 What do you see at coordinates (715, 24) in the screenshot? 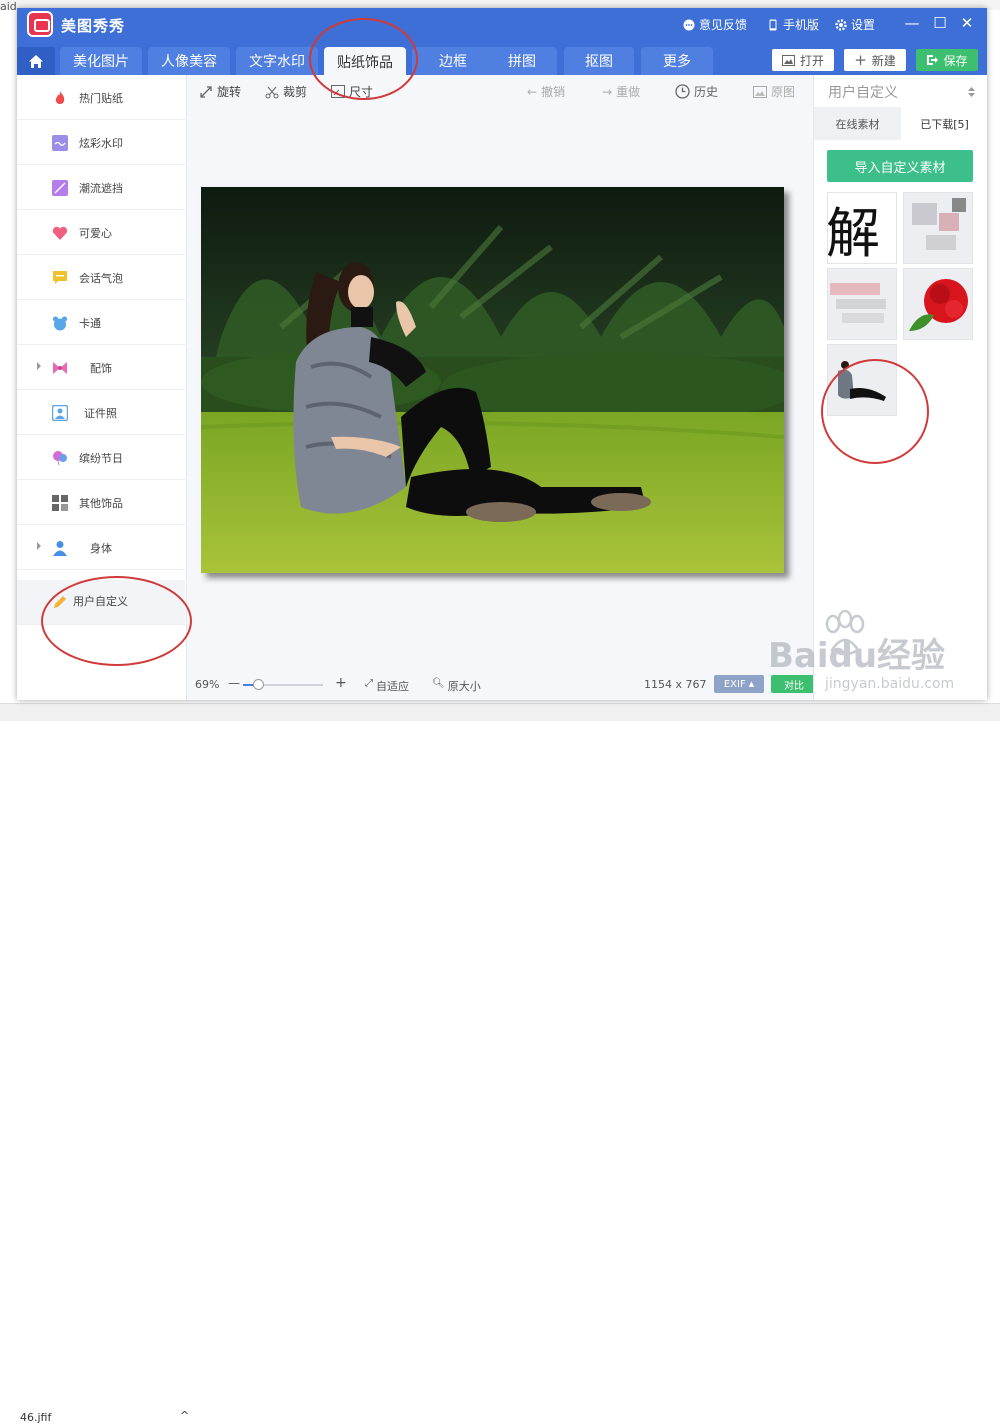
I see `feedback-button: 意见反馈` at bounding box center [715, 24].